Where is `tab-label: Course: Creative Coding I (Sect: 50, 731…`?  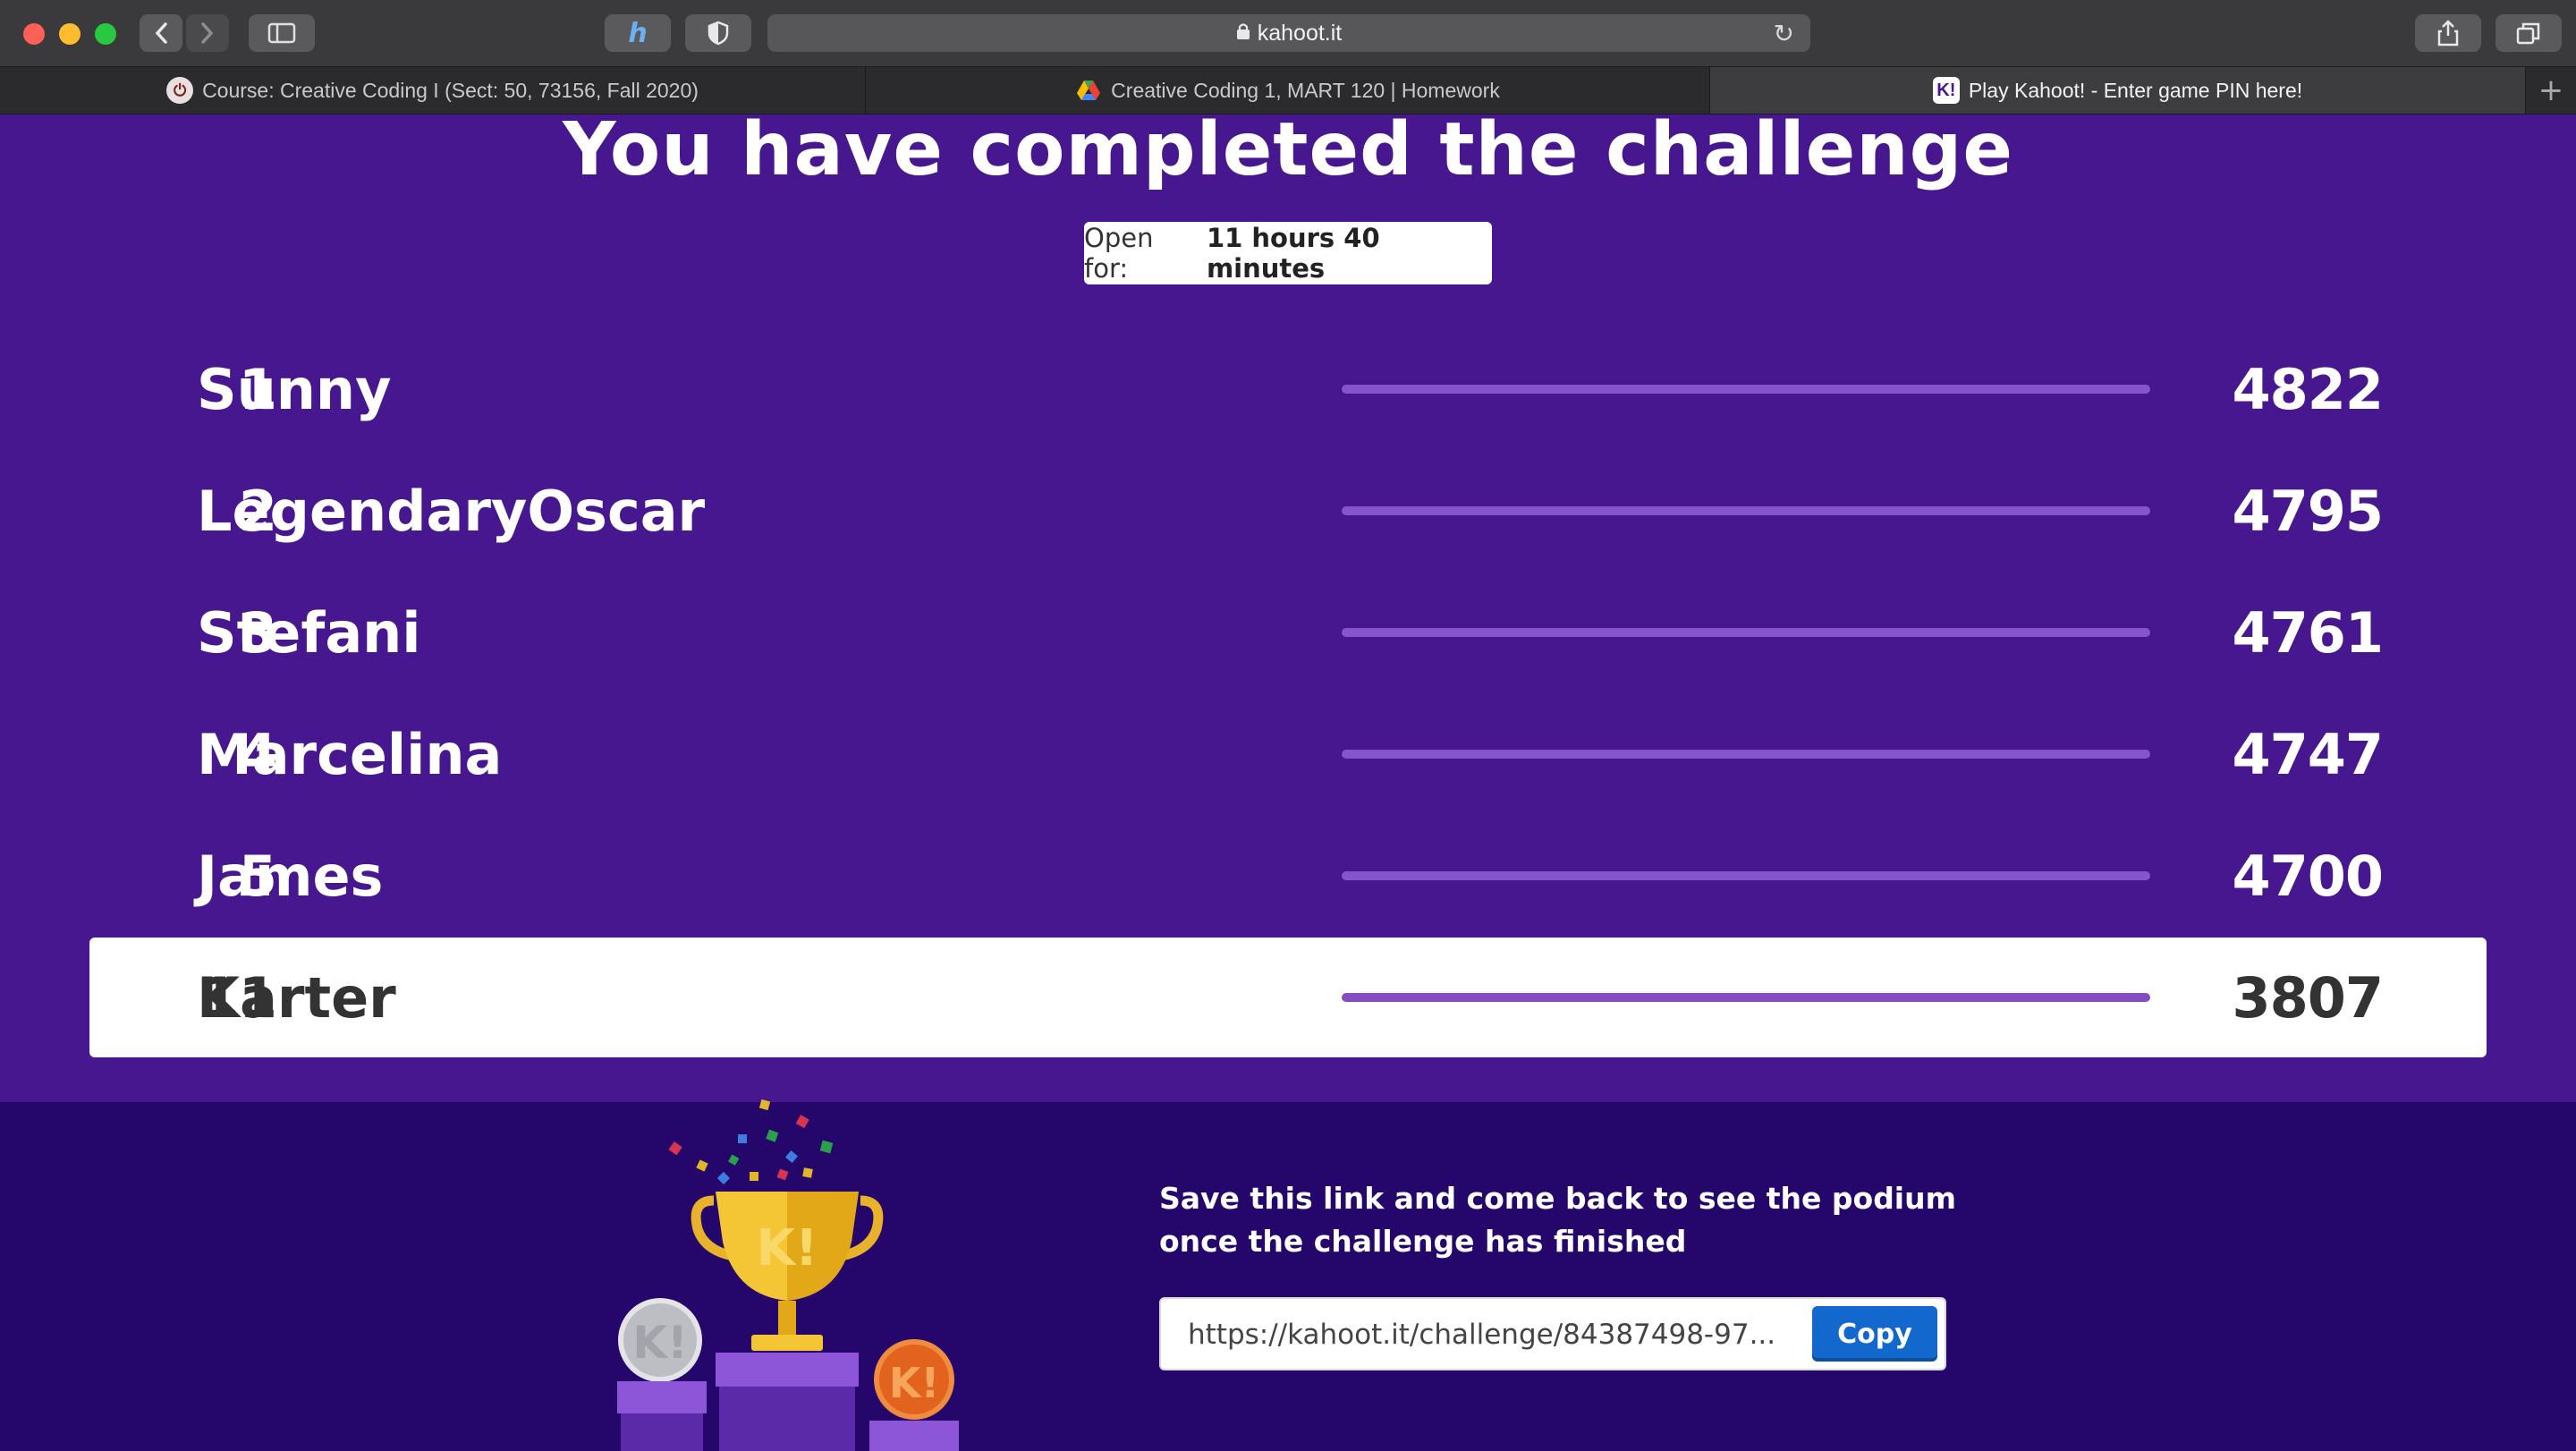 tab-label: Course: Creative Coding I (Sect: 50, 731… is located at coordinates (450, 90).